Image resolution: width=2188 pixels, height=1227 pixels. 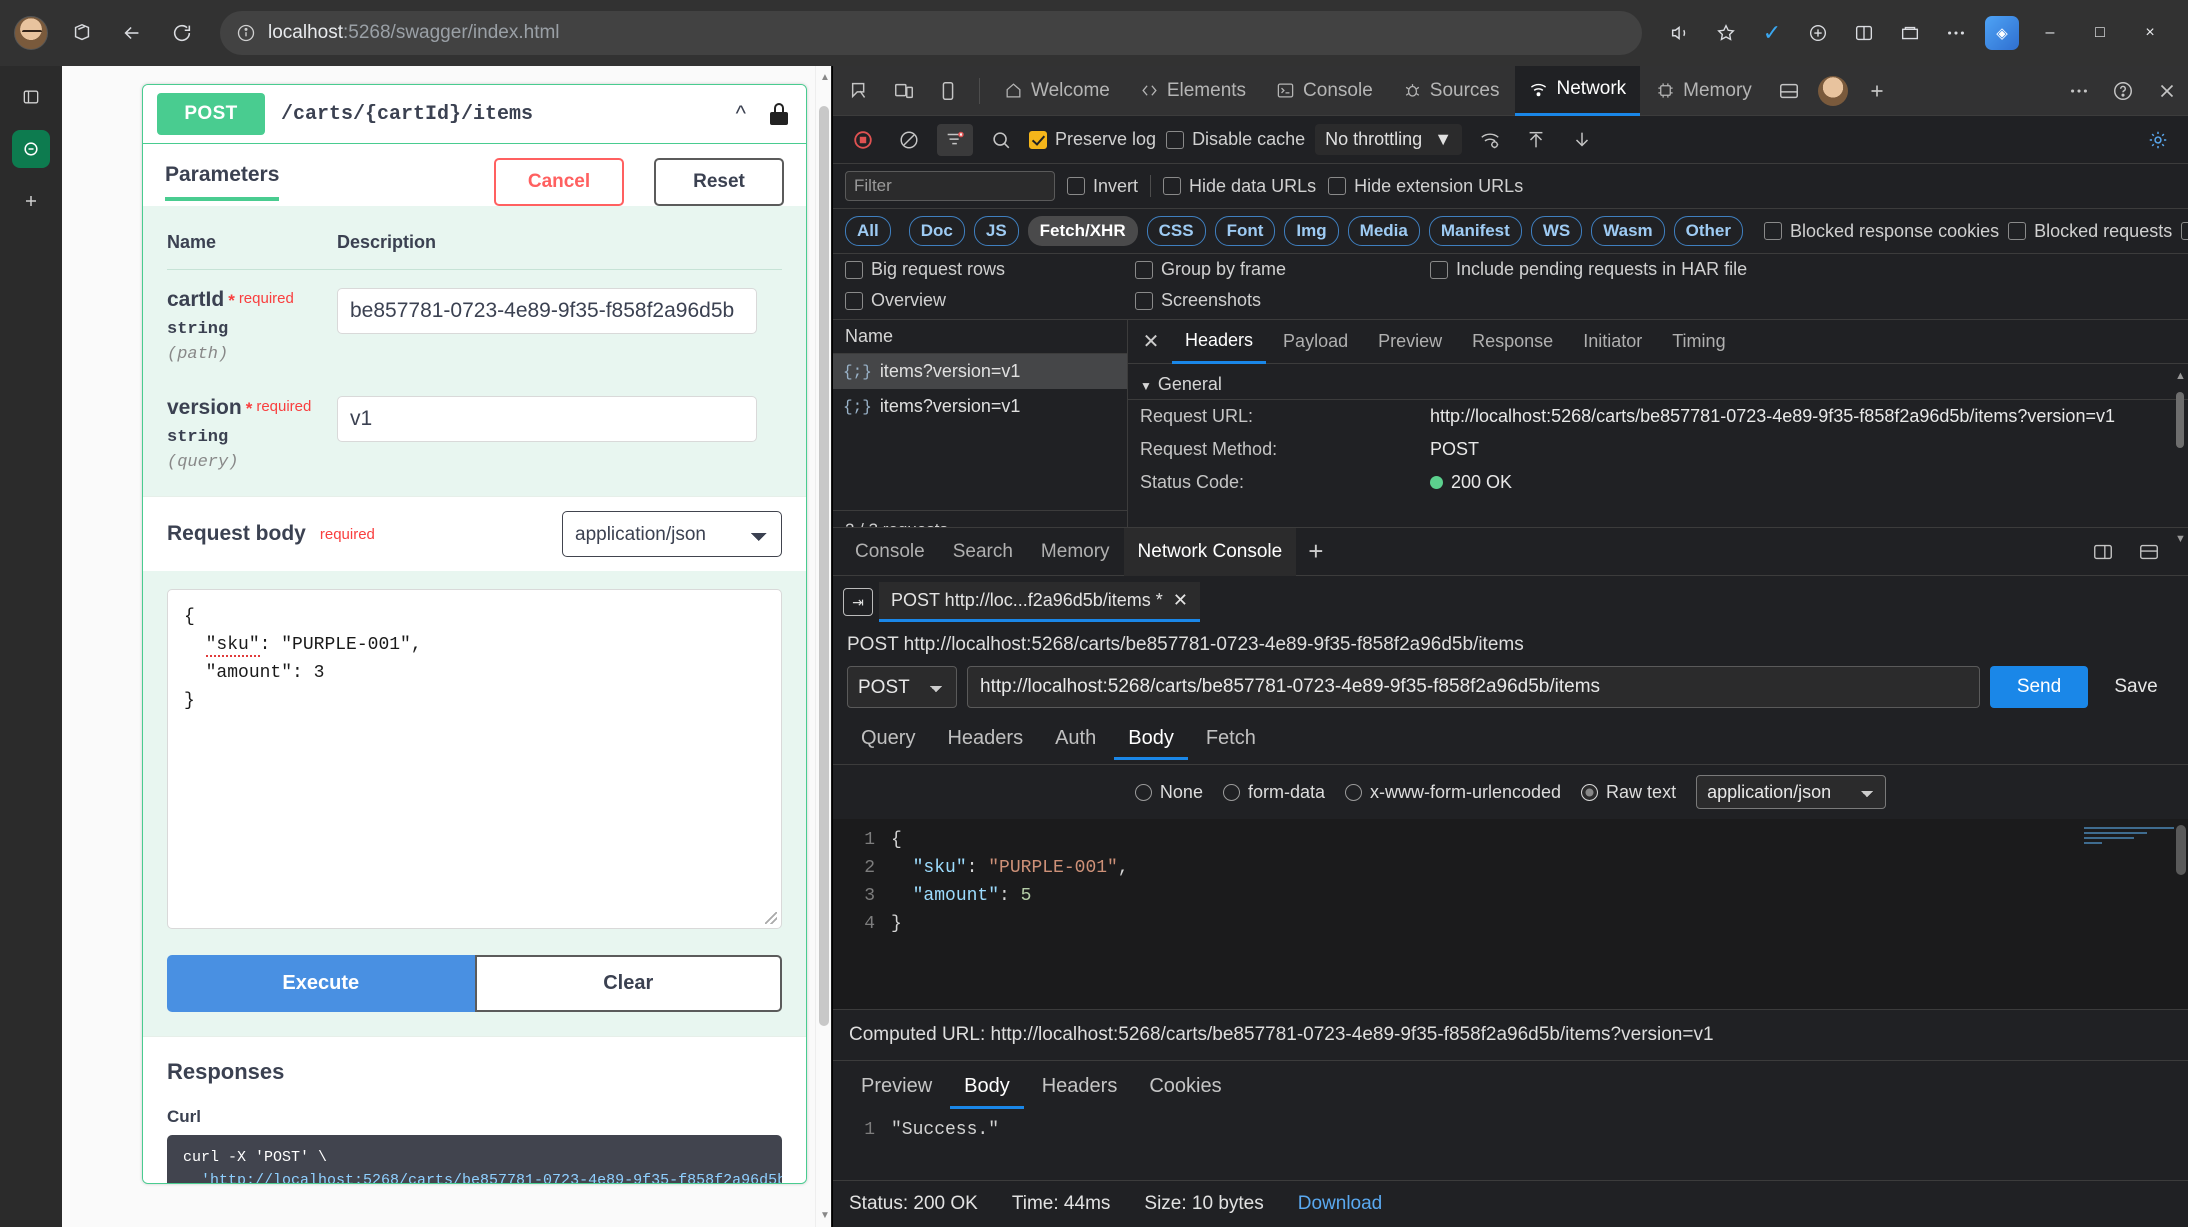 I want to click on type-filter-js: JS, so click(x=996, y=231).